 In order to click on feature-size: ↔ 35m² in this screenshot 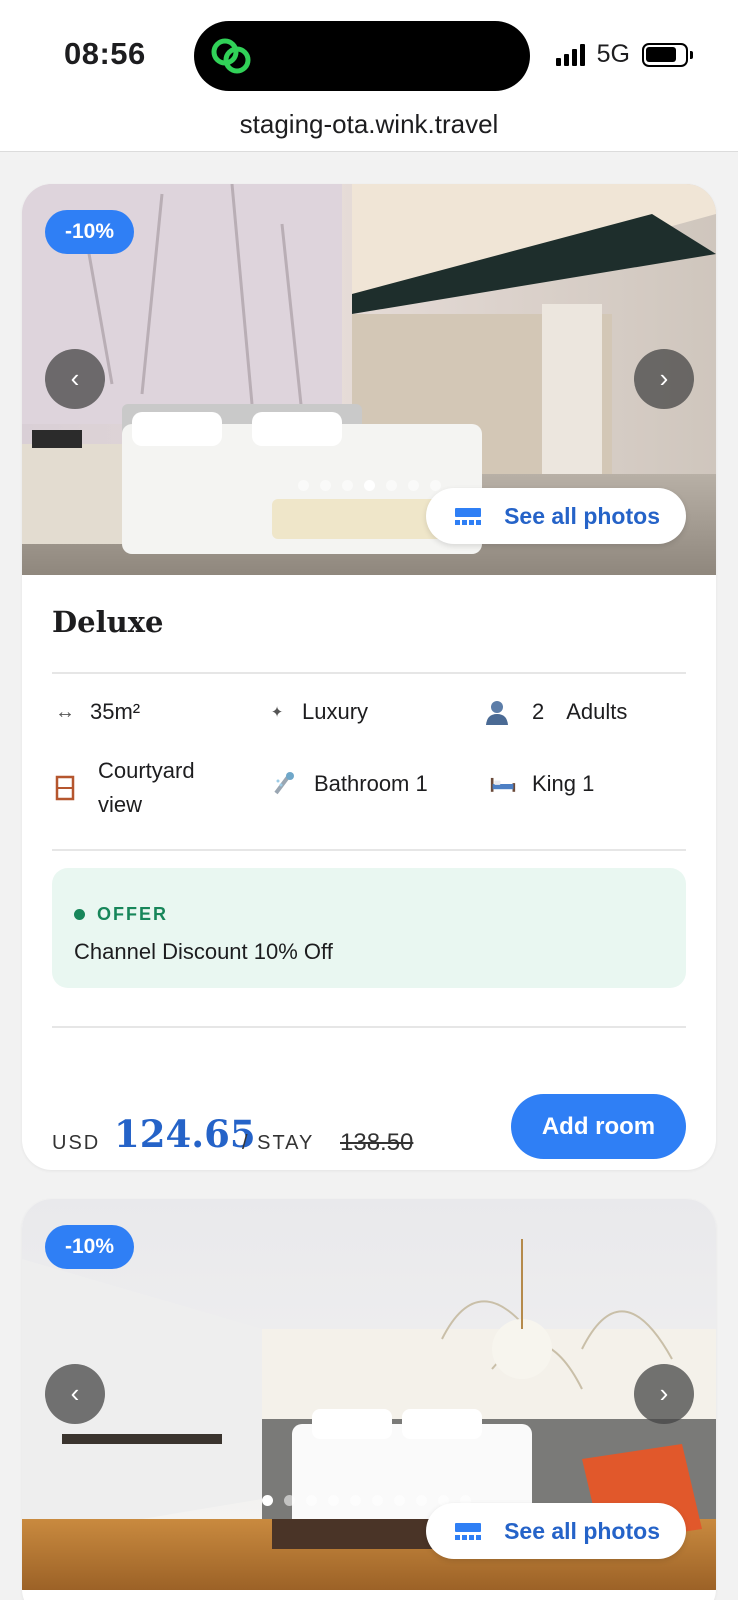, I will do `click(96, 712)`.